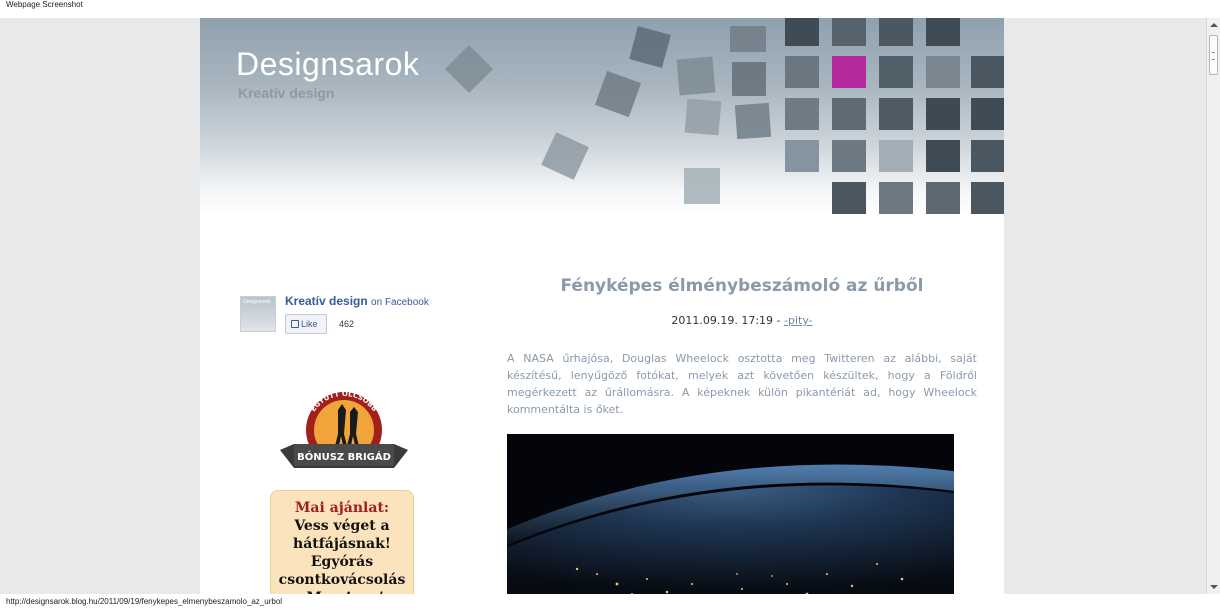  I want to click on site-tagline: Kreatív design, so click(286, 93).